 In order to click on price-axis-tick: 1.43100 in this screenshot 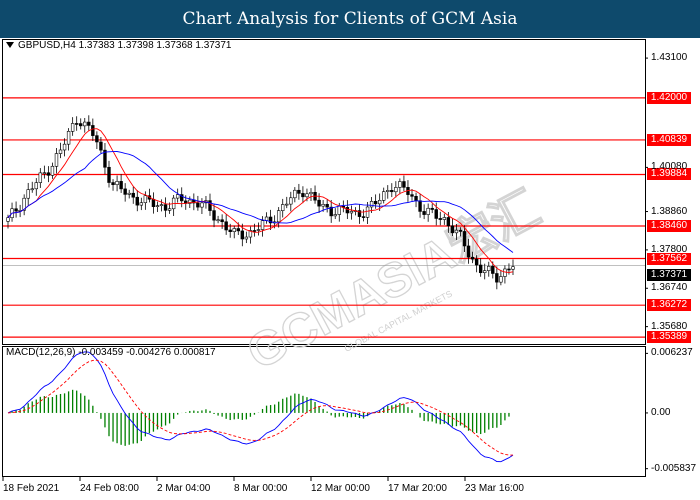, I will do `click(669, 58)`.